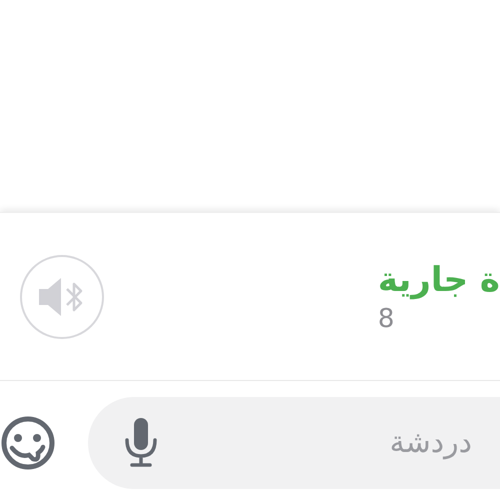 The image size is (500, 500). Describe the element at coordinates (319, 442) in the screenshot. I see `message-input: دردشة` at that location.